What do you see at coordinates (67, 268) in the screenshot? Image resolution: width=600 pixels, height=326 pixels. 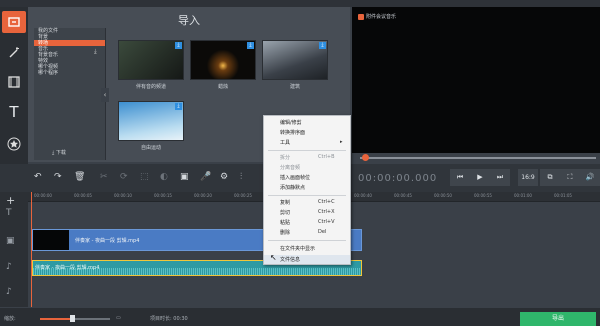 I see `audio-clip-label: 伴奏家 - 夜曲一段 剪辑.mp4` at bounding box center [67, 268].